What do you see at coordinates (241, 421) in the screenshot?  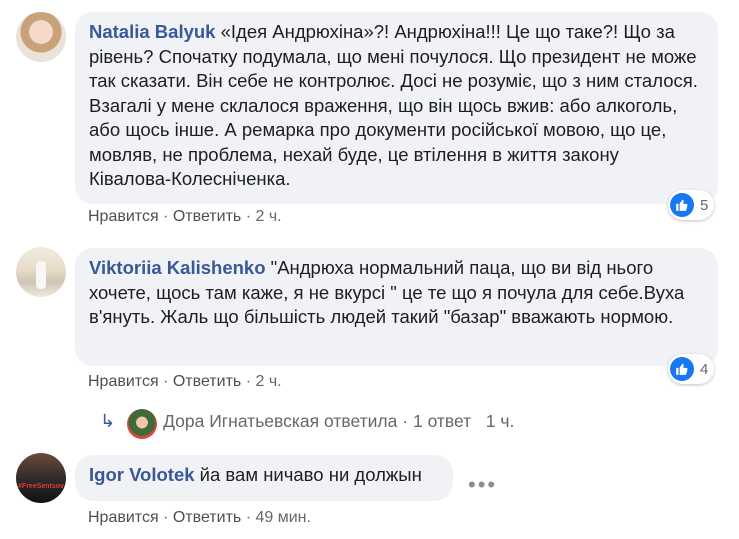 I see `reply-author: Дора Игнатьевская` at bounding box center [241, 421].